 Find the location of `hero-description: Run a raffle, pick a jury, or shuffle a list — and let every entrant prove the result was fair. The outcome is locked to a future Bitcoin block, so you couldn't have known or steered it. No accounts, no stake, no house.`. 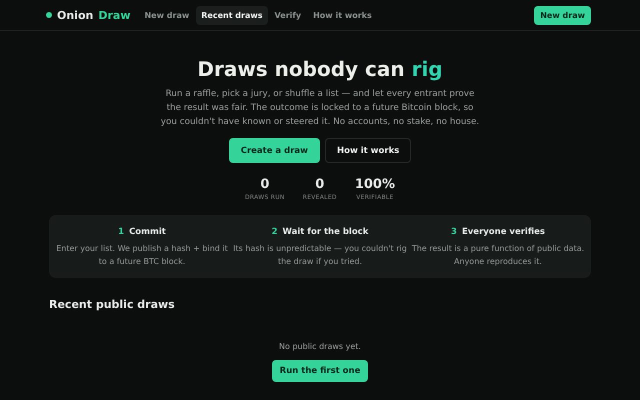

hero-description: Run a raffle, pick a jury, or shuffle a list — and let every entrant prove the result was fair. The outcome is locked to a future Bitcoin block, so you couldn't have known or steered it. No accounts, no stake, no house. is located at coordinates (320, 108).